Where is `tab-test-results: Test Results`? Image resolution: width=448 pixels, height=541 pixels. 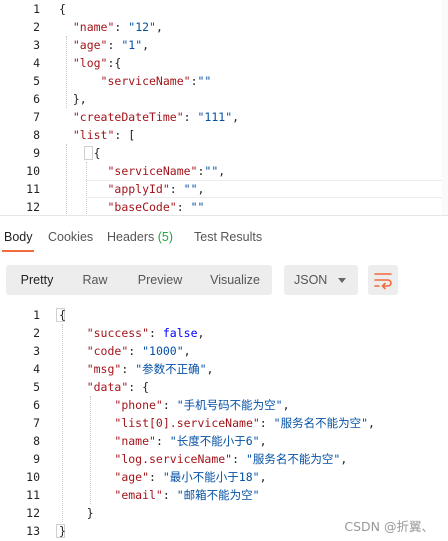 tab-test-results: Test Results is located at coordinates (228, 237).